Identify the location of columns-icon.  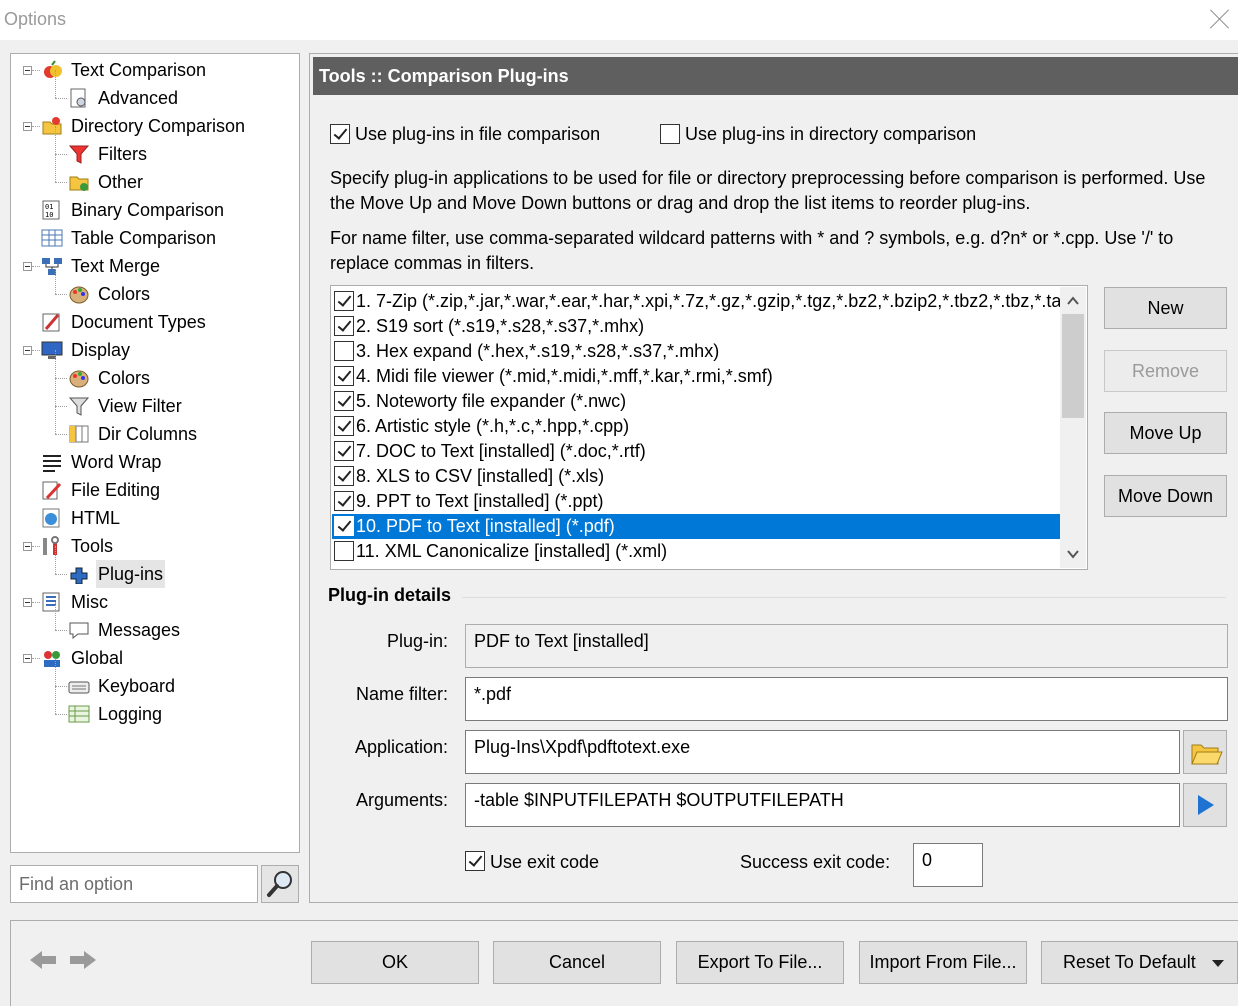
(79, 434).